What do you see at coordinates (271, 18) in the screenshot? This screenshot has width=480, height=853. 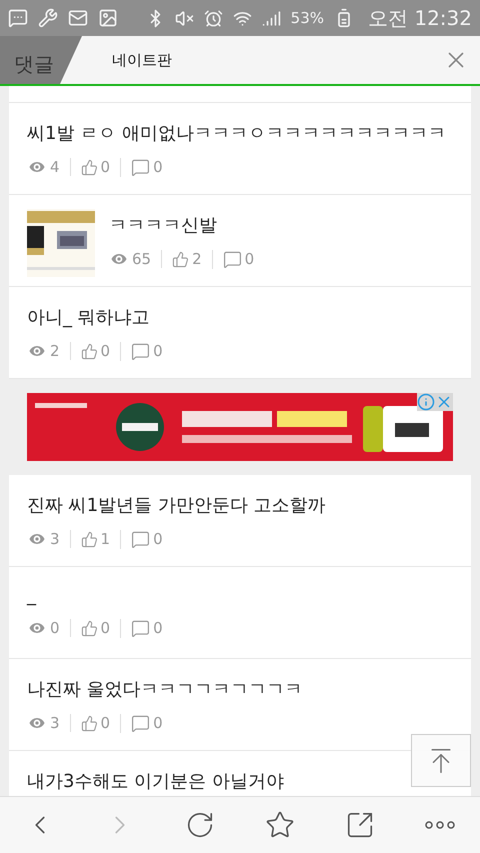 I see `signal-icon` at bounding box center [271, 18].